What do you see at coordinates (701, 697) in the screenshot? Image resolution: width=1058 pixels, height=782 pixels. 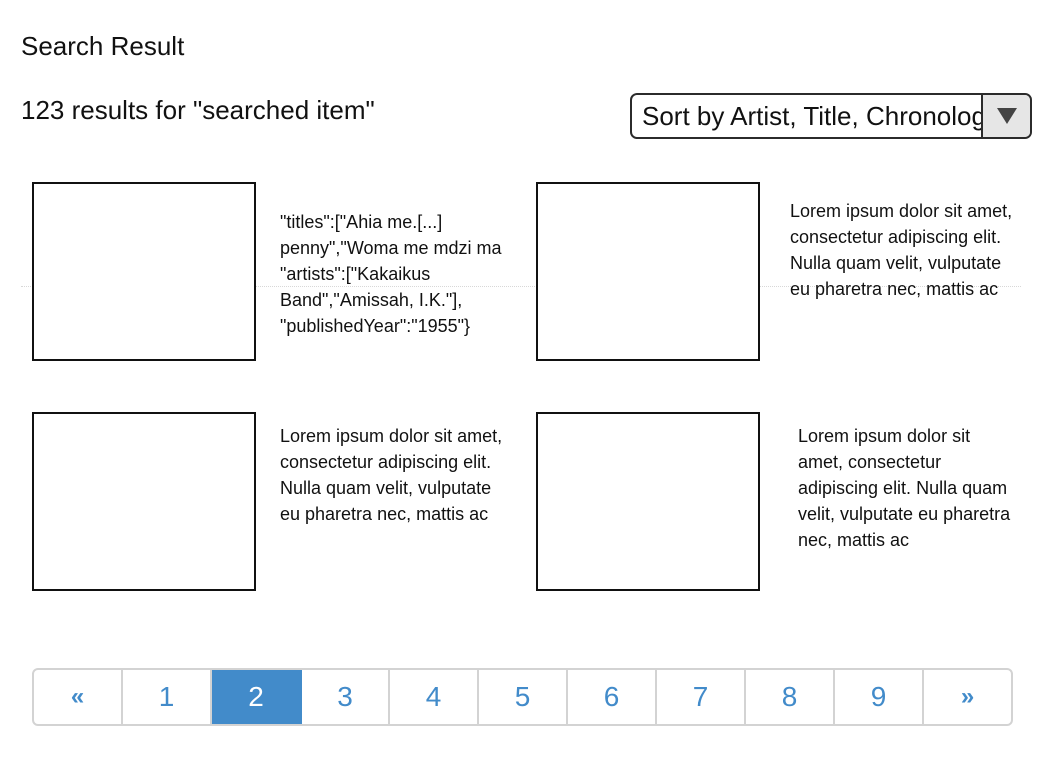 I see `page-button-7: 7` at bounding box center [701, 697].